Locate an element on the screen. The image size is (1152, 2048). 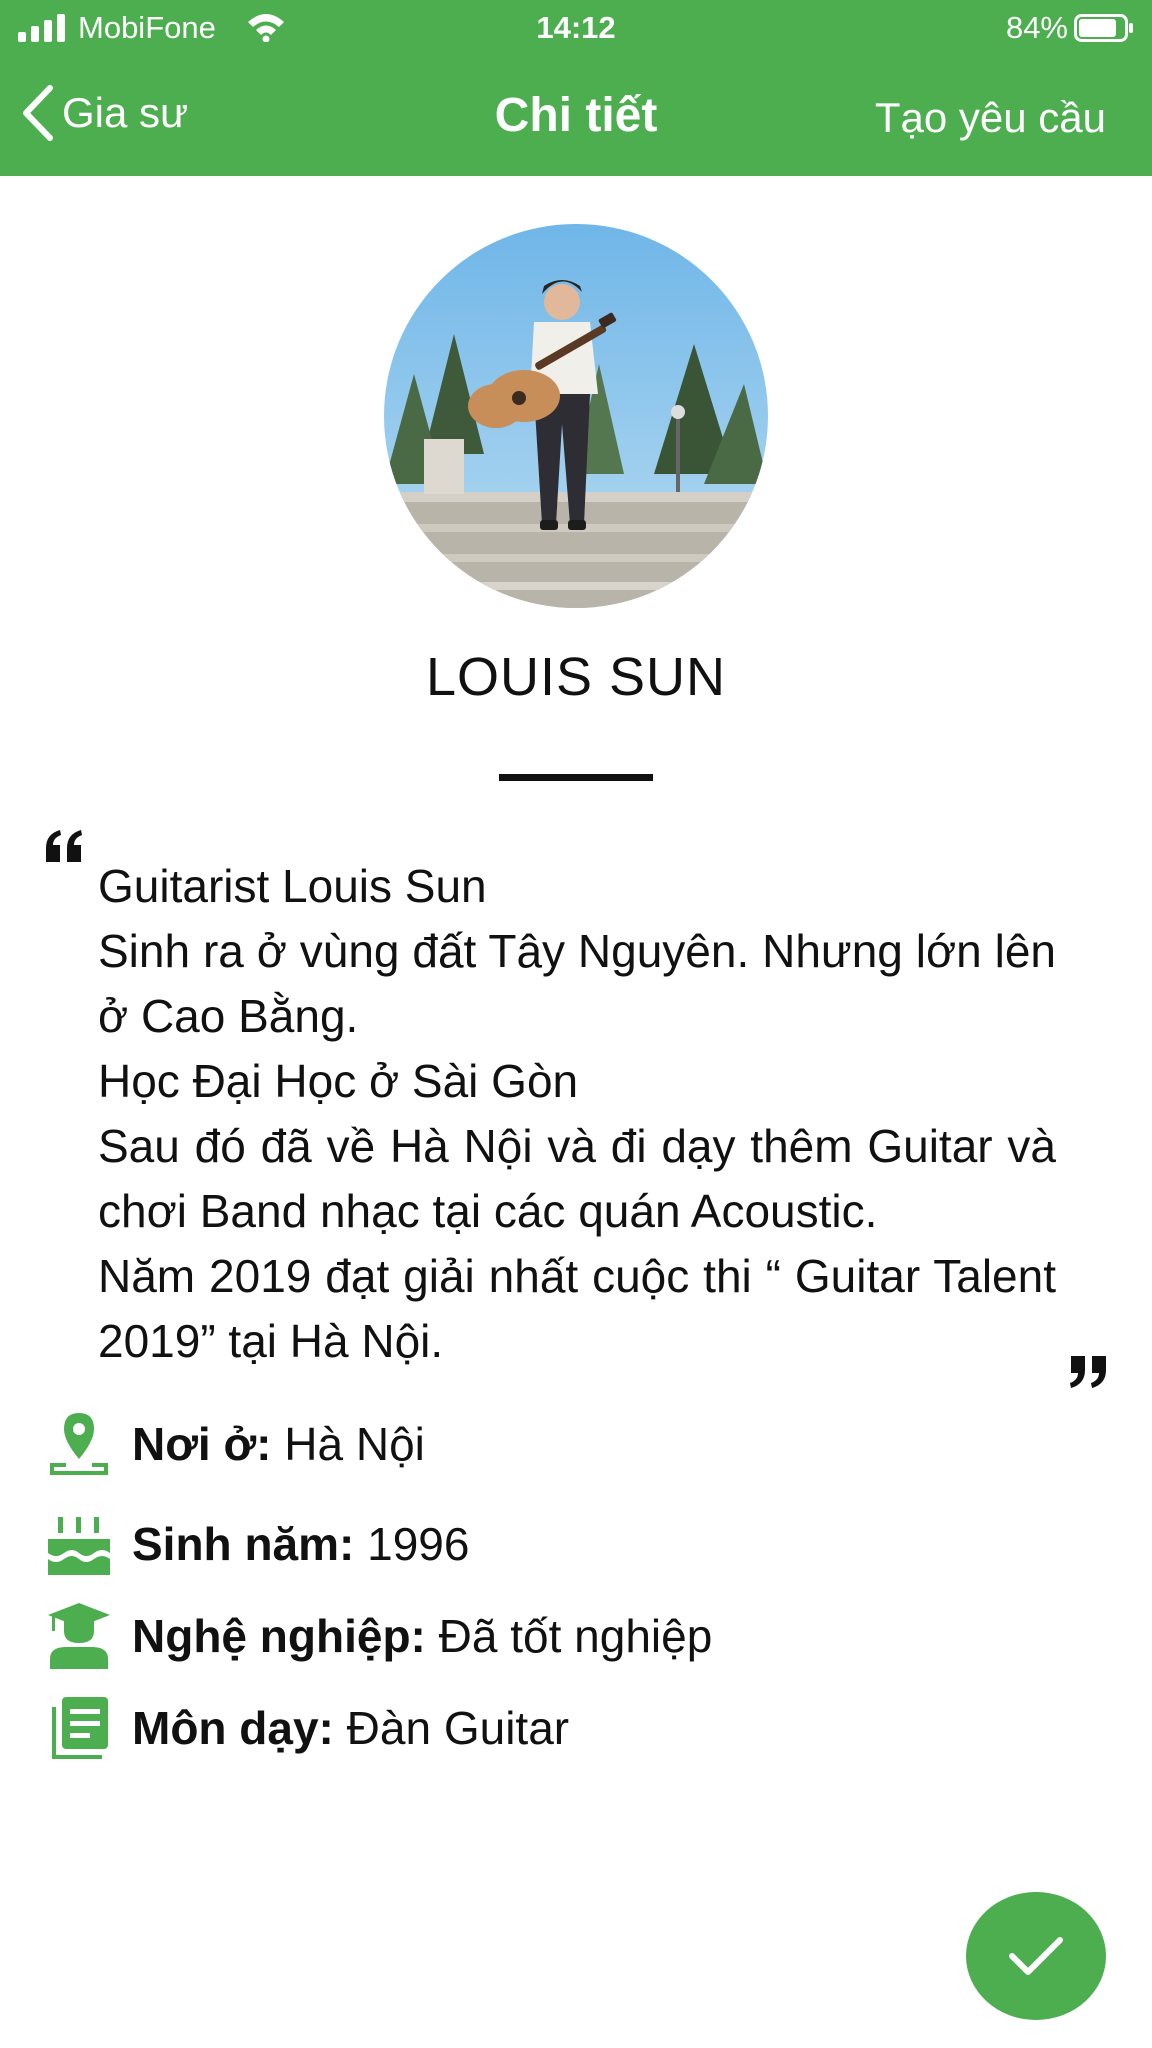
tutor-name: LOUIS SUN is located at coordinates (576, 677).